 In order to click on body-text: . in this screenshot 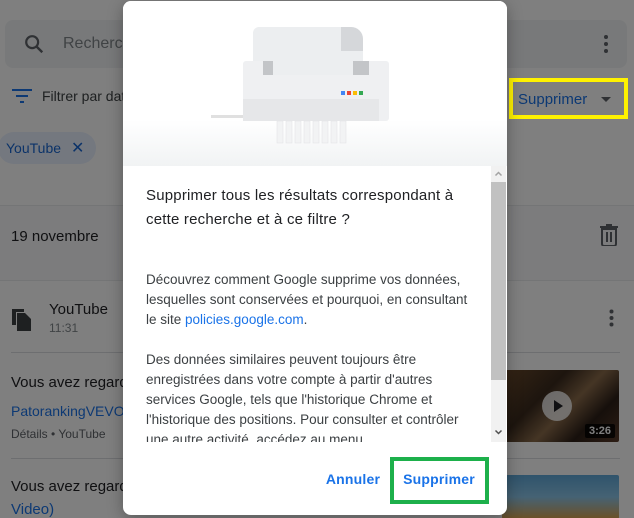, I will do `click(305, 319)`.